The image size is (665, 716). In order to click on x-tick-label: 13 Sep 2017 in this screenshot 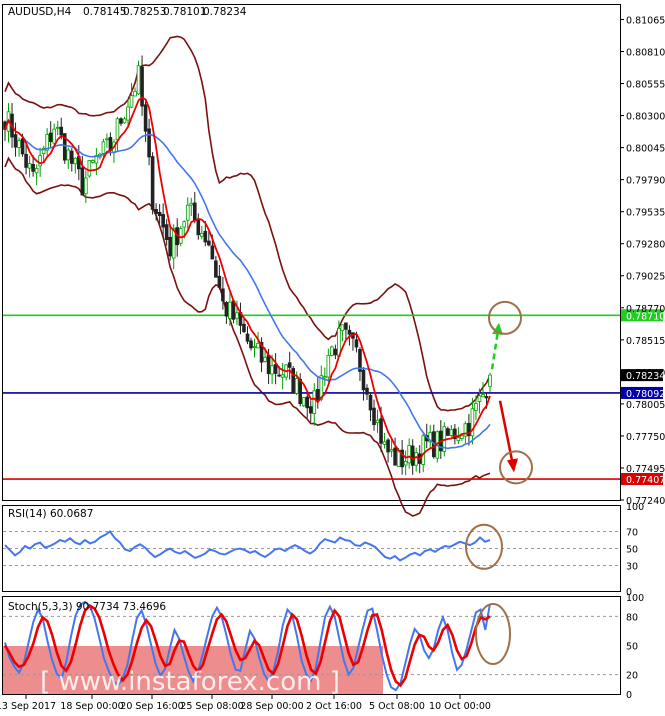, I will do `click(28, 706)`.